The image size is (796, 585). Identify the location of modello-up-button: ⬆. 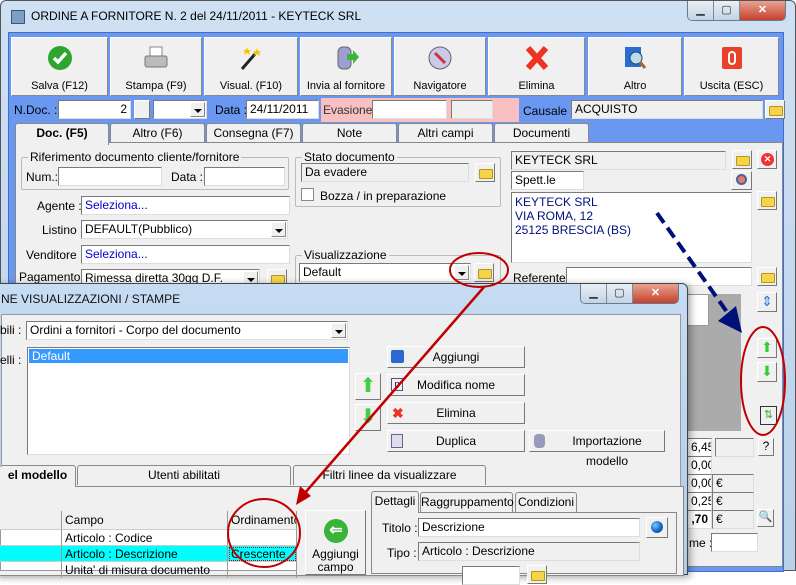
(368, 386).